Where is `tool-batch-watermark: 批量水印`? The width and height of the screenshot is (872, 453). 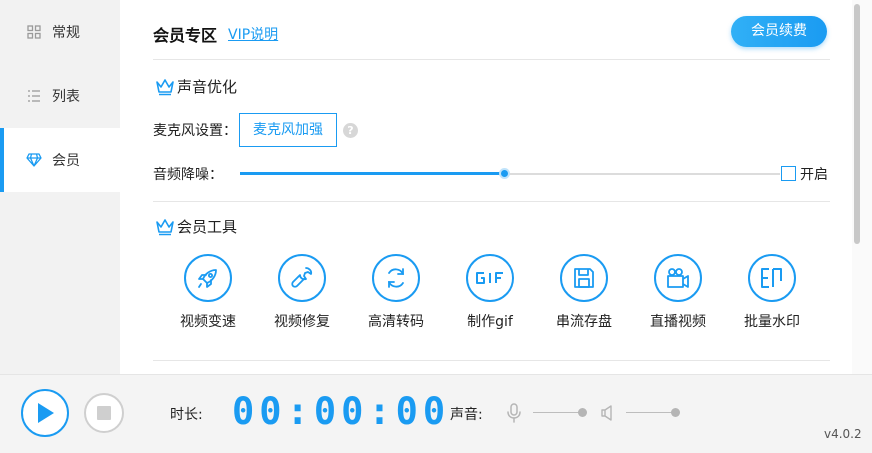 tool-batch-watermark: 批量水印 is located at coordinates (772, 292).